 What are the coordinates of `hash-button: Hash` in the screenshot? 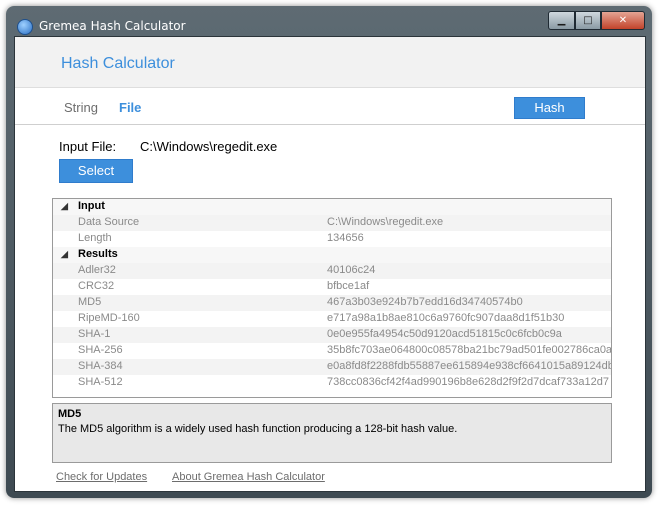 It's located at (549, 108).